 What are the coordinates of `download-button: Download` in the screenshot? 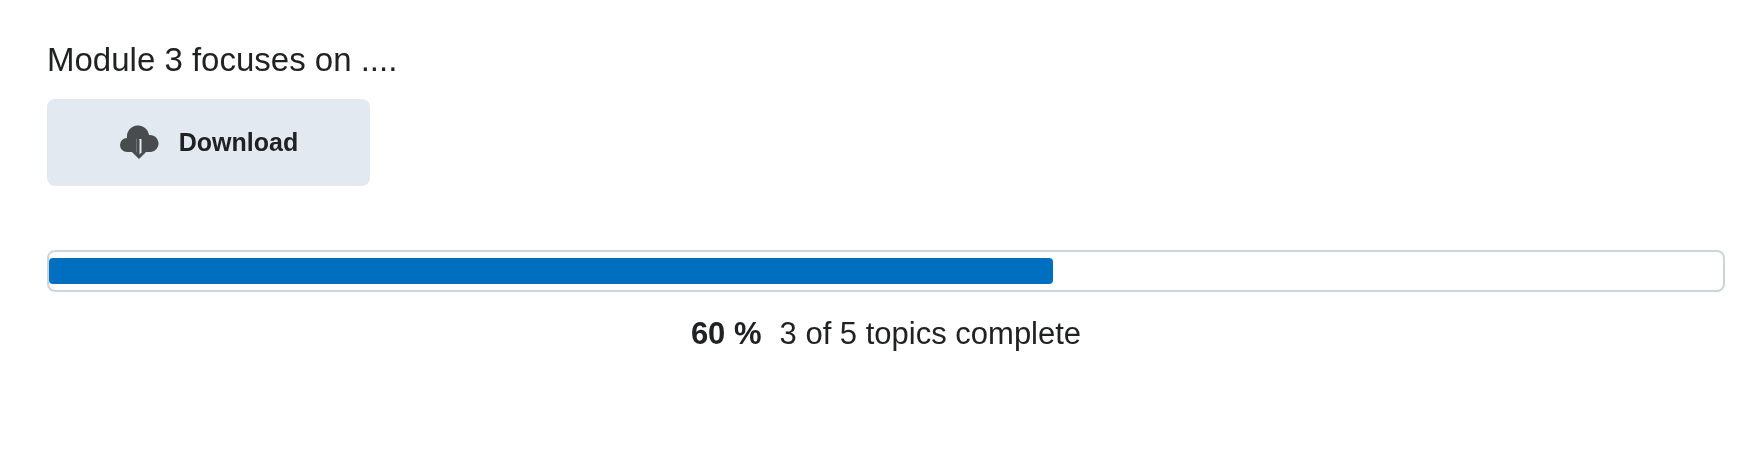 It's located at (208, 142).